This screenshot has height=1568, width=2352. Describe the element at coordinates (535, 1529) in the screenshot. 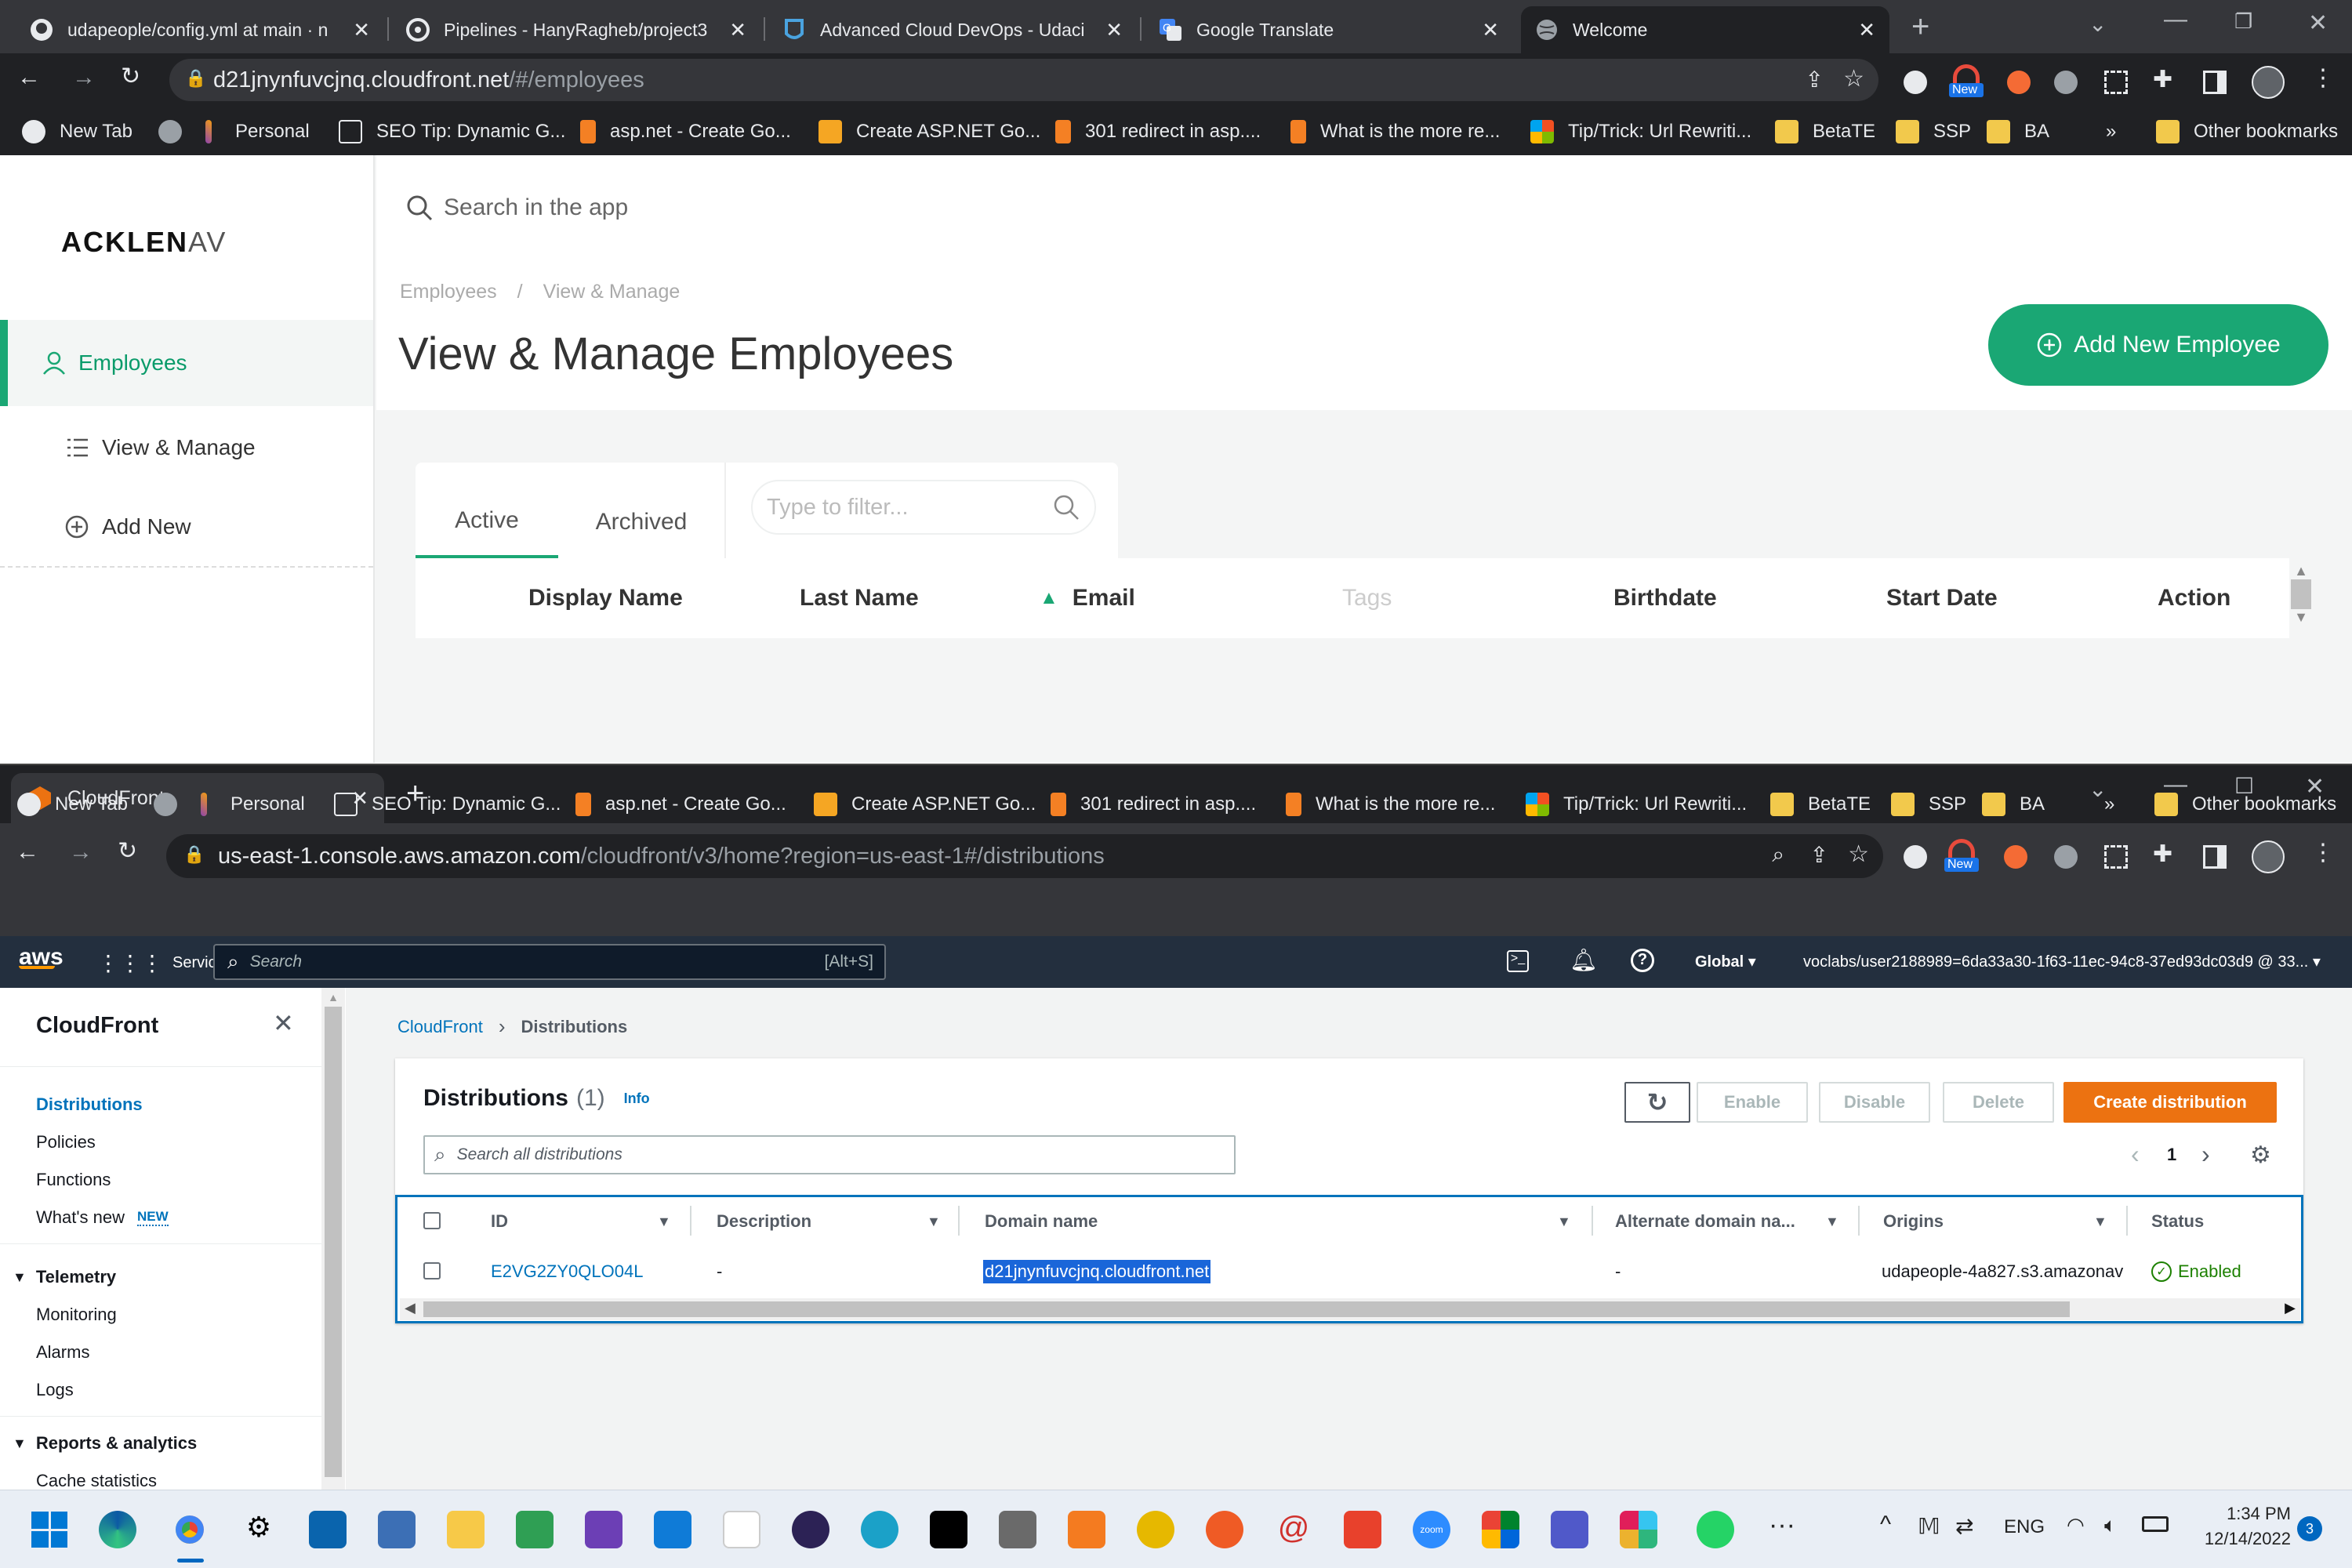

I see `sheets-tool-icon` at that location.